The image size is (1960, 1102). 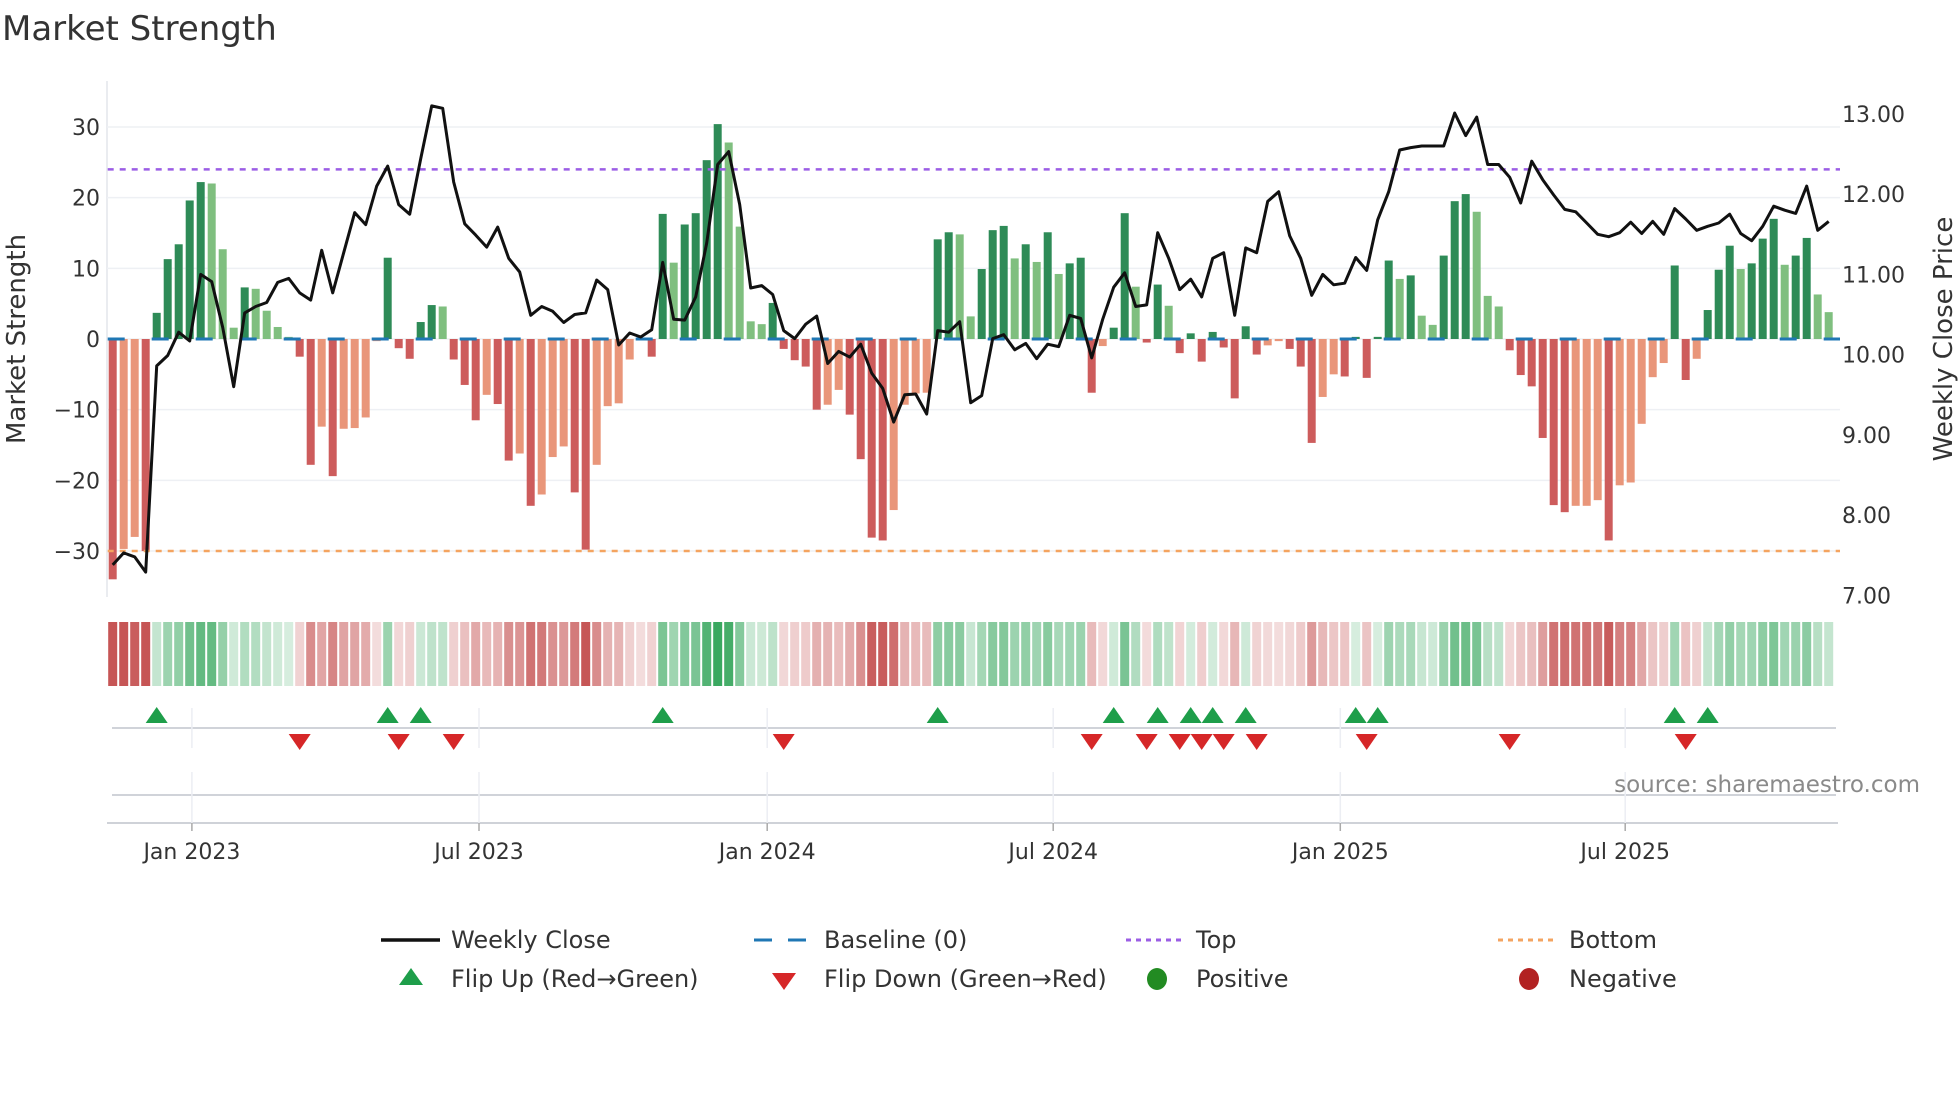 What do you see at coordinates (1623, 979) in the screenshot?
I see `legend-label: Negative` at bounding box center [1623, 979].